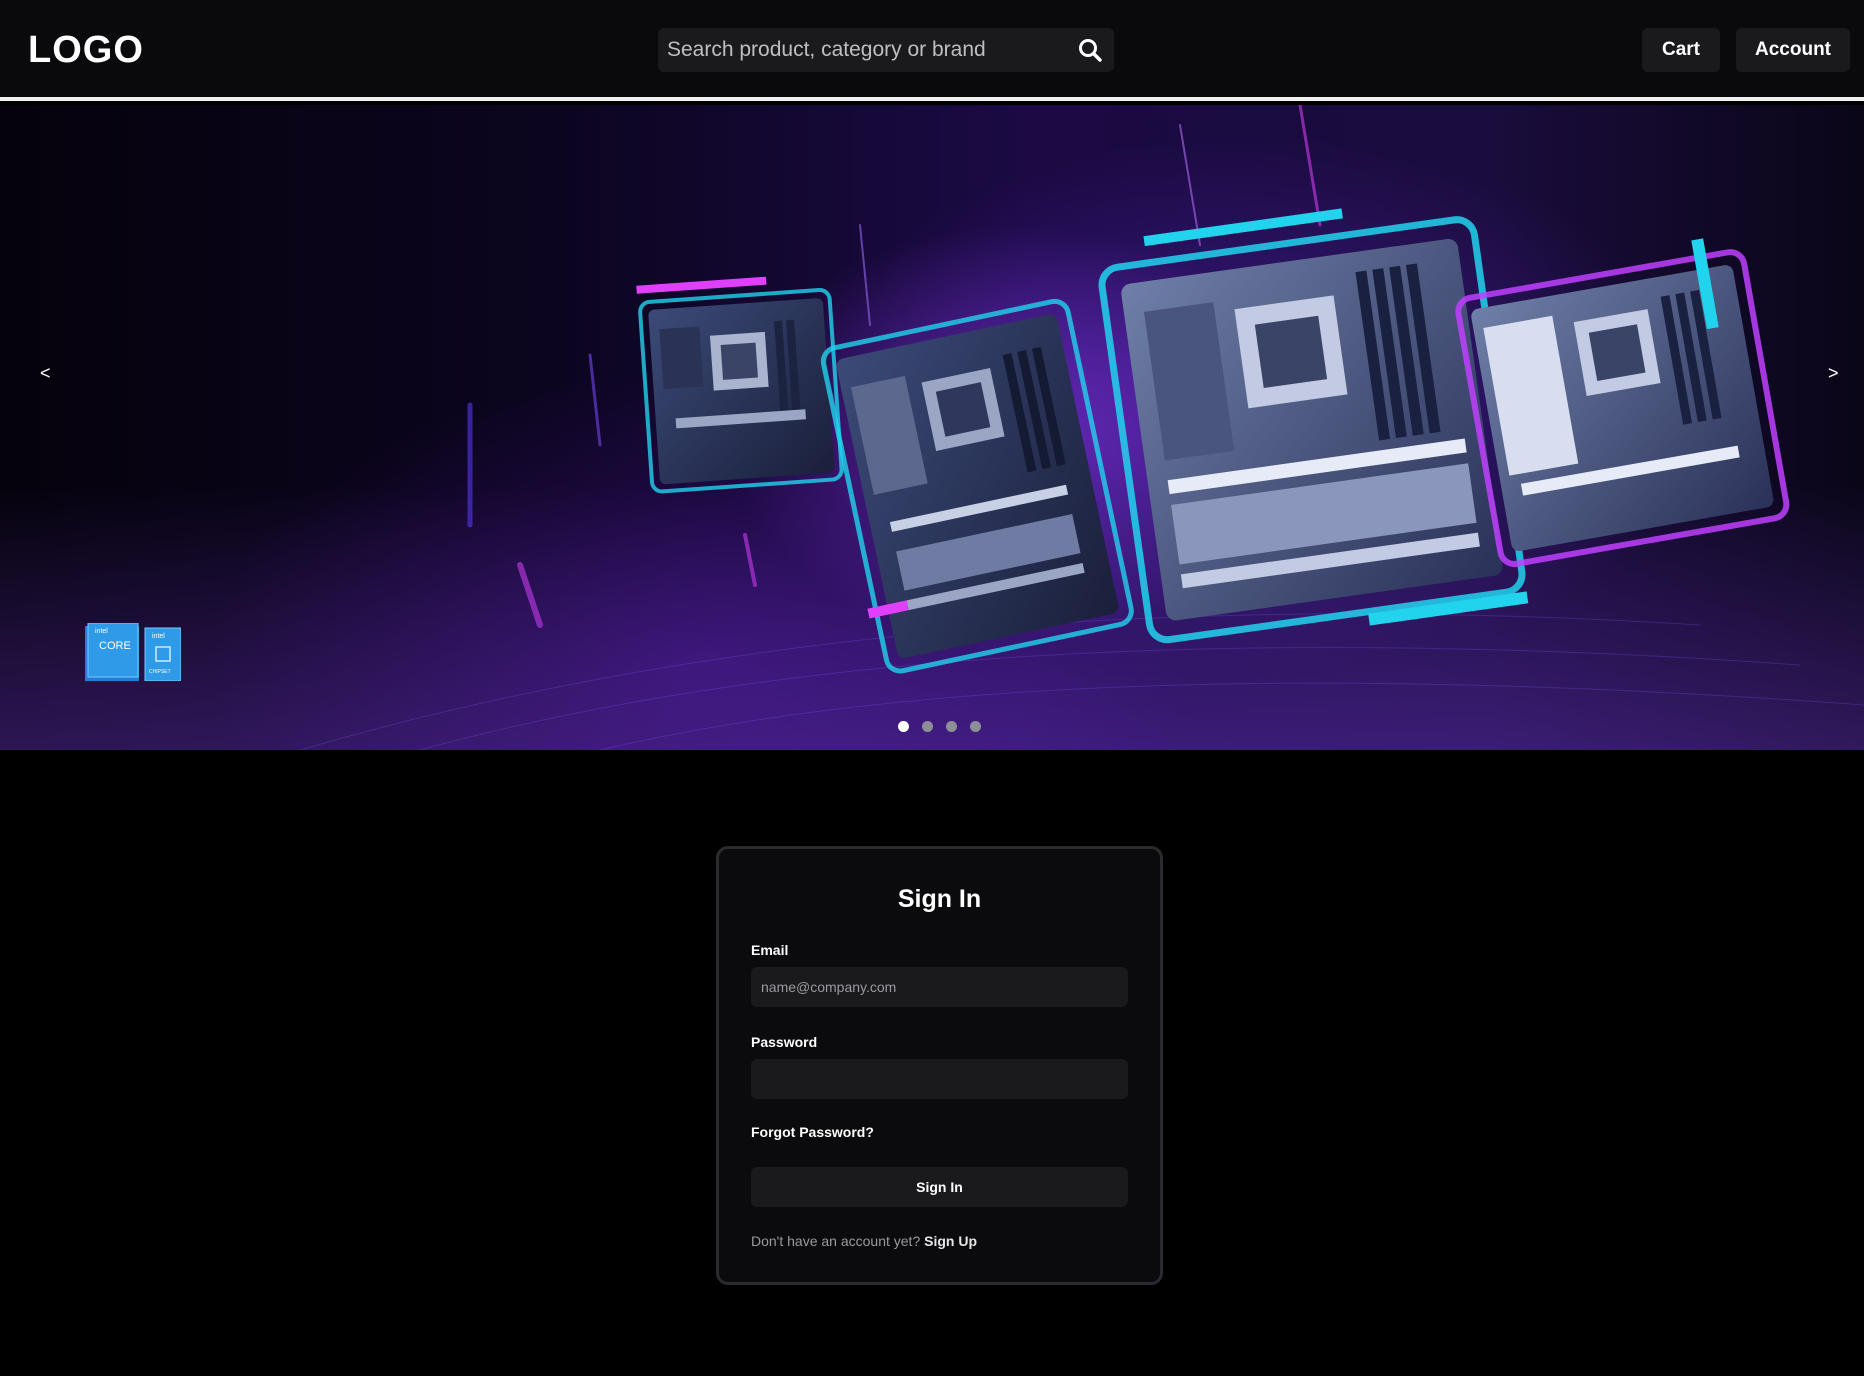 This screenshot has height=1376, width=1864. What do you see at coordinates (812, 1132) in the screenshot?
I see `forgot-password-link: Forgot Password?` at bounding box center [812, 1132].